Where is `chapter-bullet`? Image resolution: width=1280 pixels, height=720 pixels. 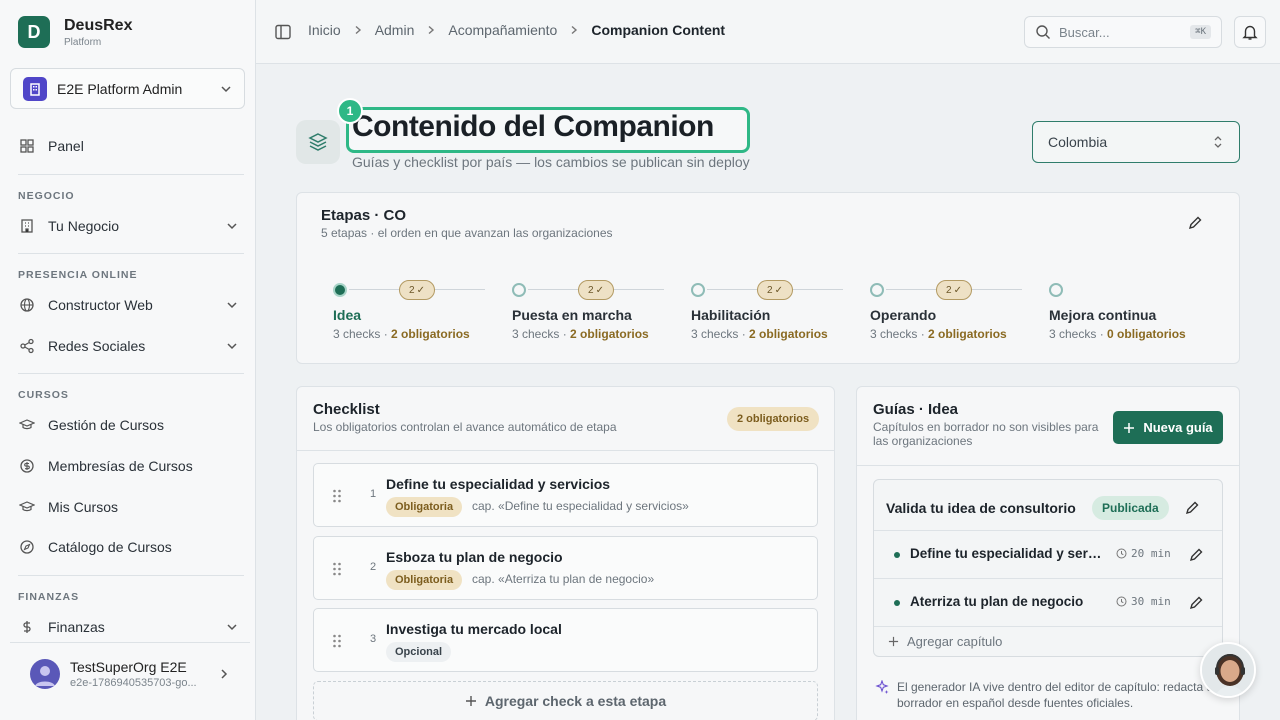 chapter-bullet is located at coordinates (897, 603).